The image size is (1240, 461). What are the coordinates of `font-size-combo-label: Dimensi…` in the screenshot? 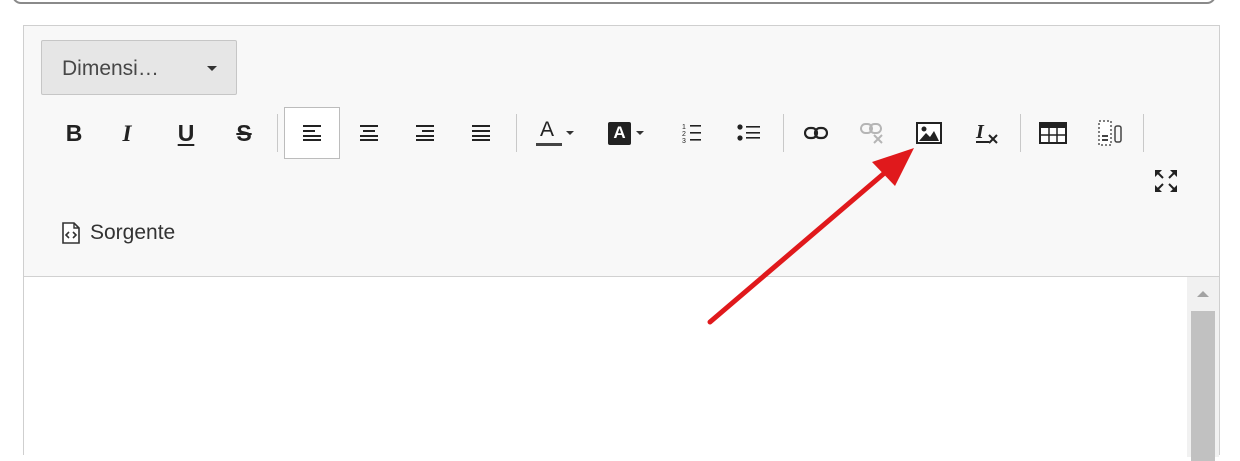 It's located at (110, 68).